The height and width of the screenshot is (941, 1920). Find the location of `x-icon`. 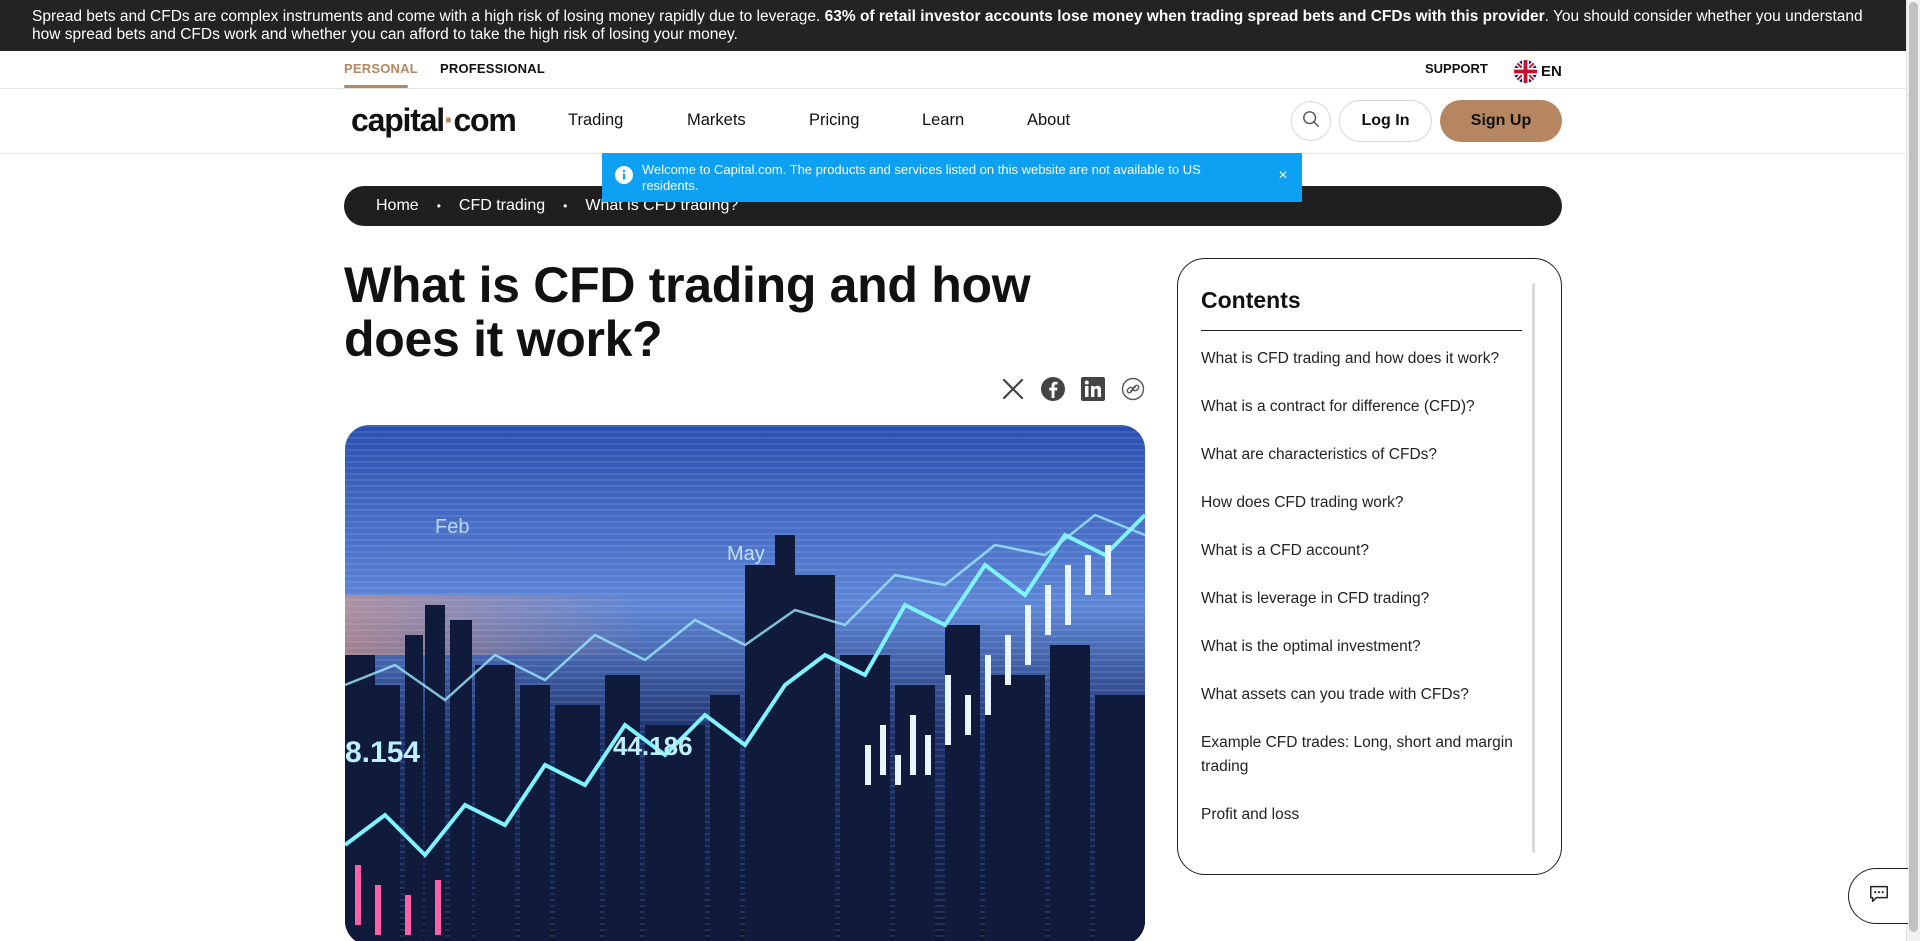

x-icon is located at coordinates (1013, 389).